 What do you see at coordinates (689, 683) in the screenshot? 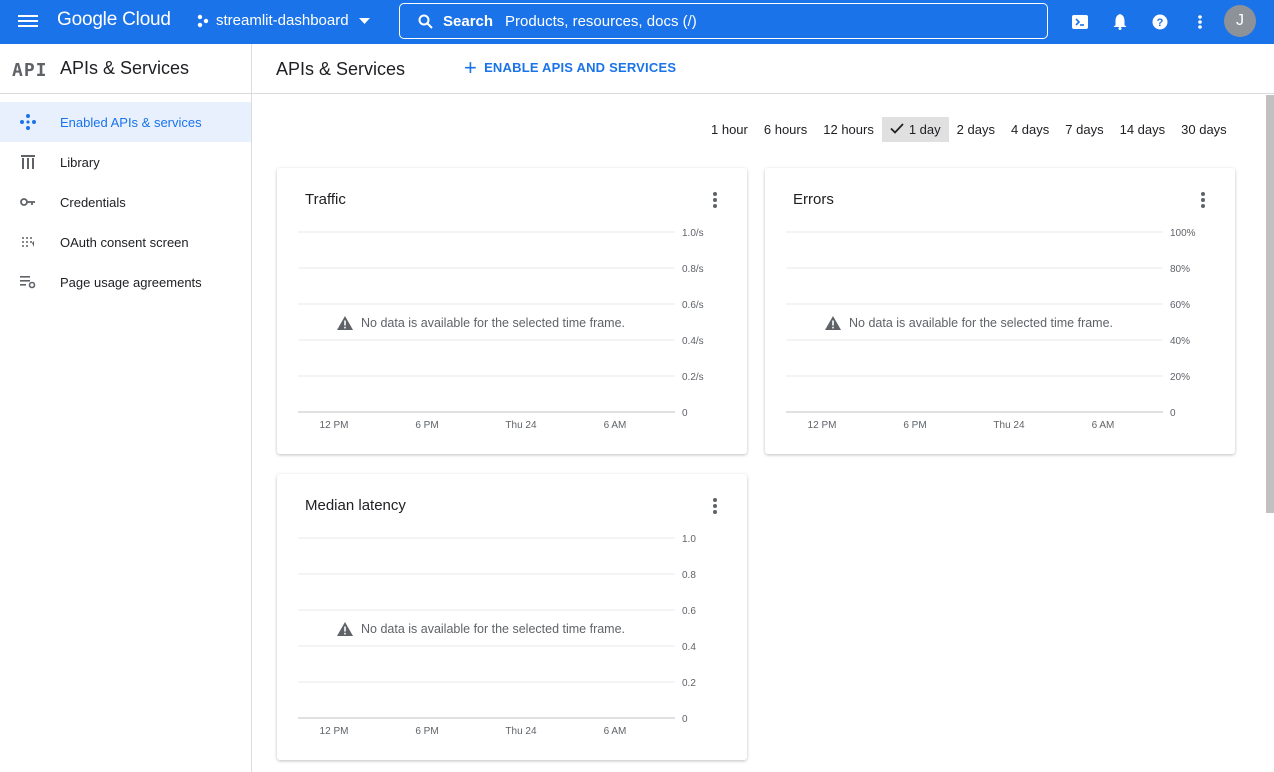
I see `y-tick-label: 0.2` at bounding box center [689, 683].